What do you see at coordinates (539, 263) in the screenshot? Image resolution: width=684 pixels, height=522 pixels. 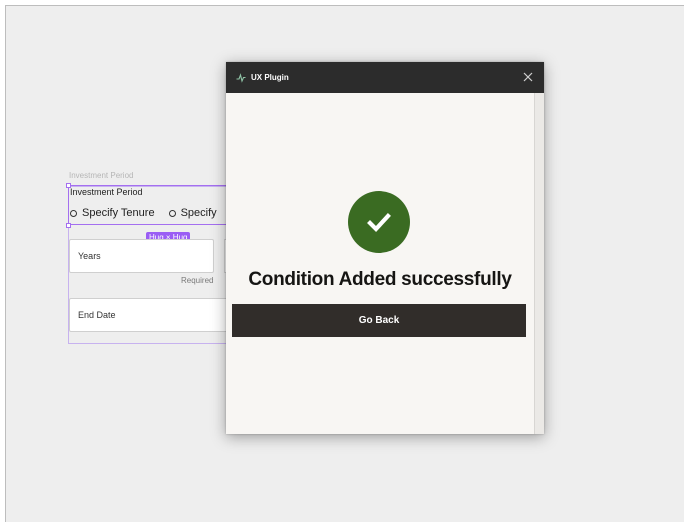 I see `scrollbar` at bounding box center [539, 263].